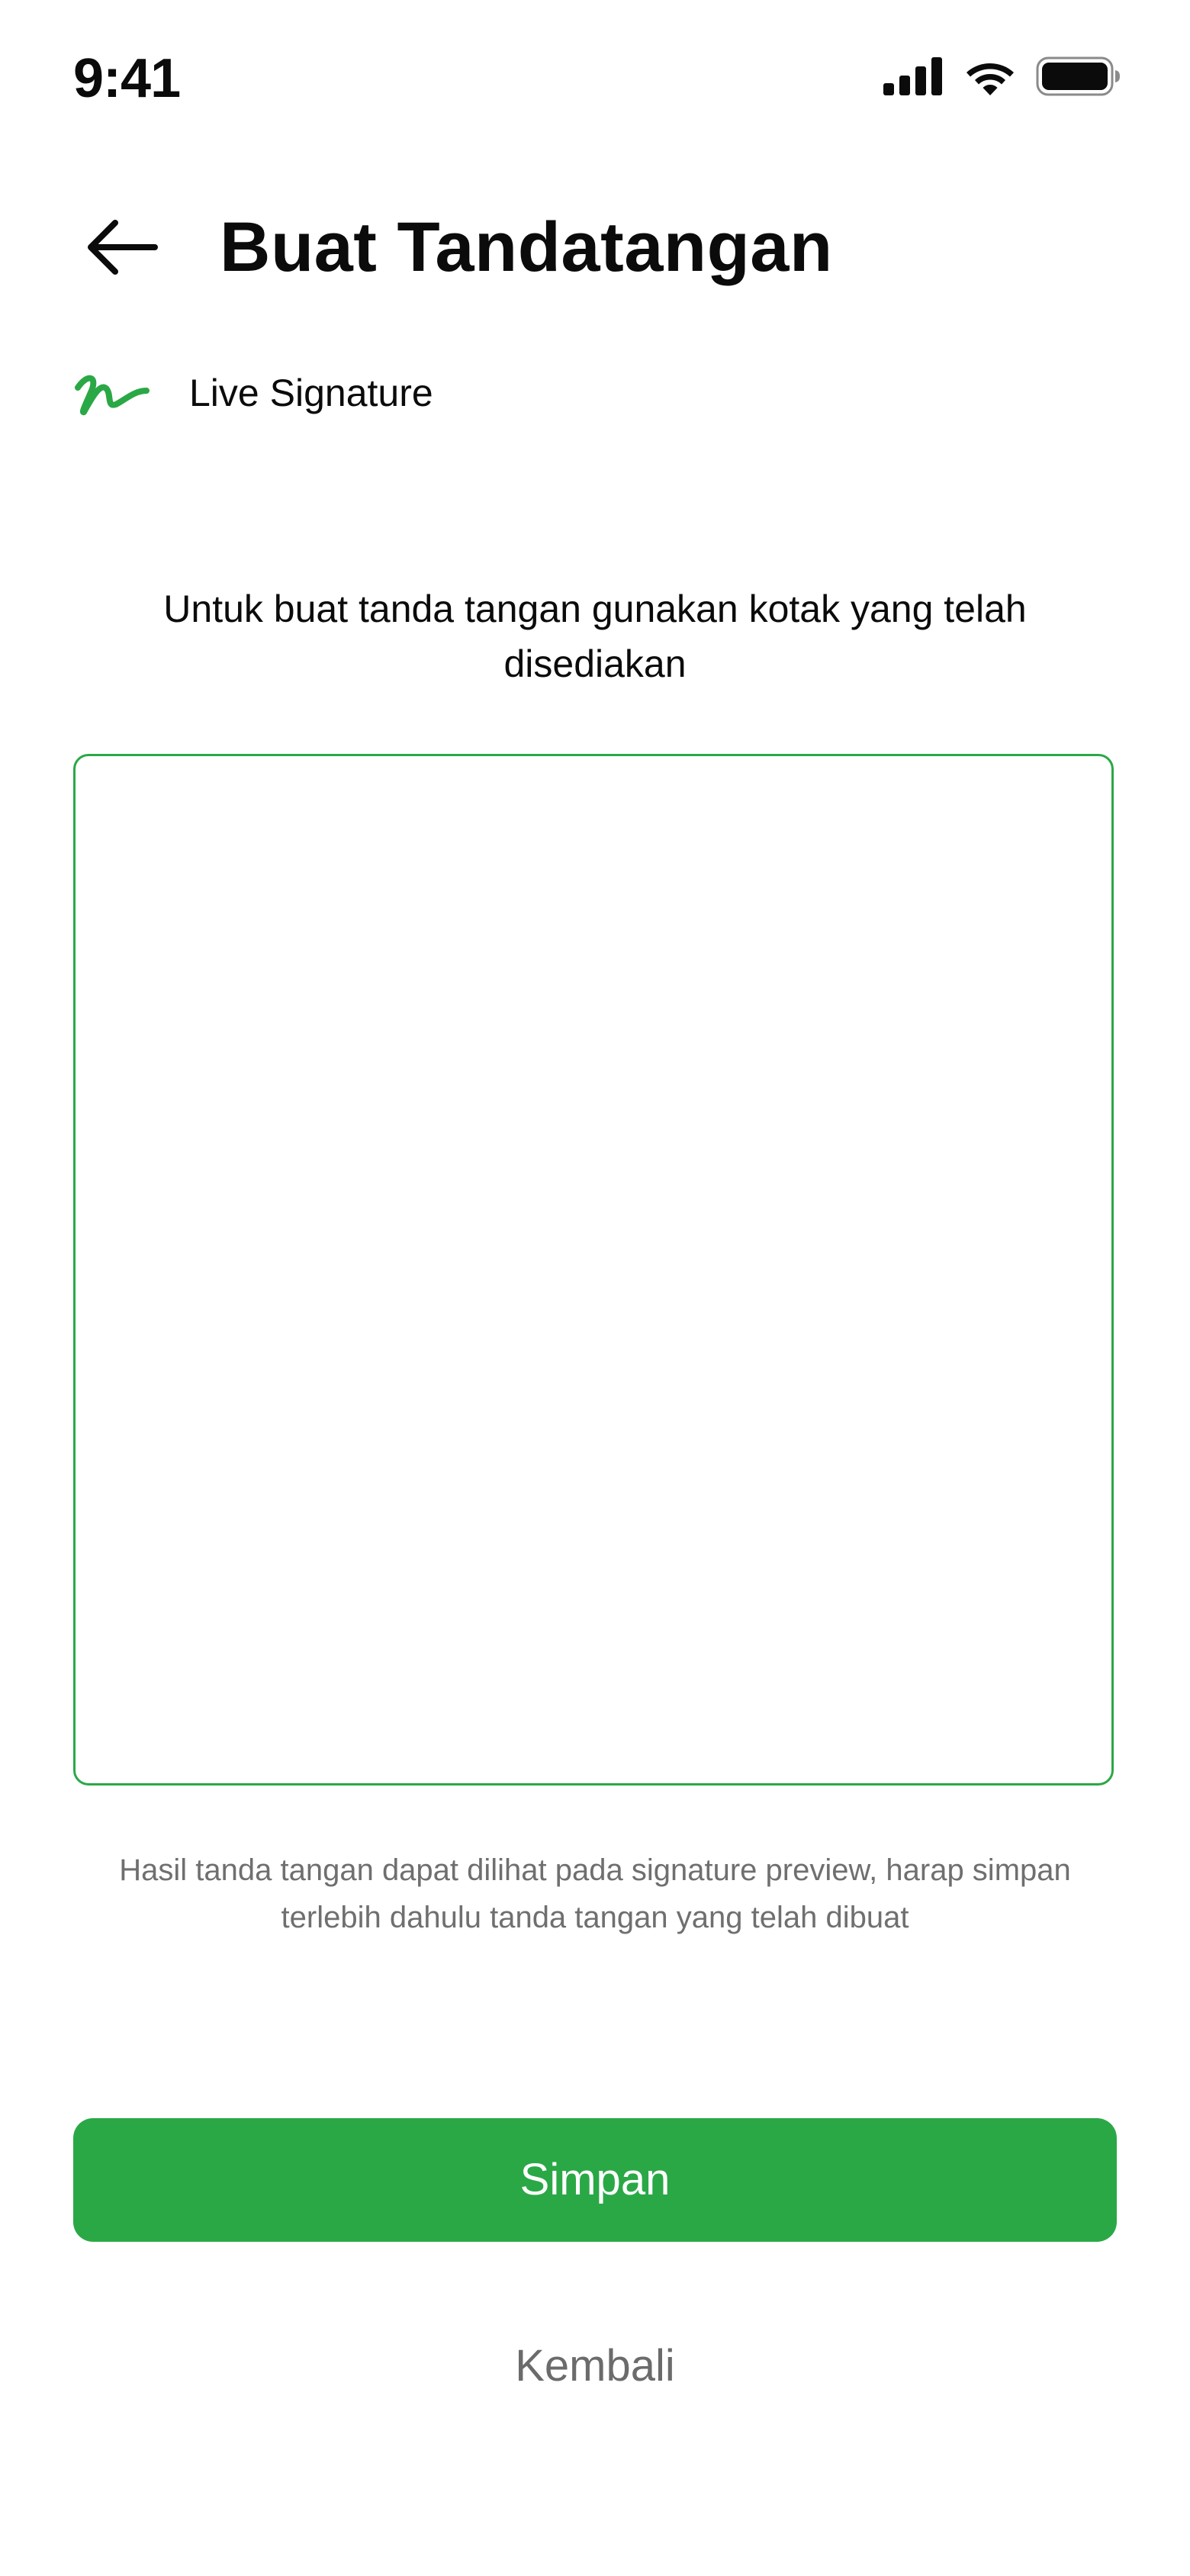  What do you see at coordinates (1078, 76) in the screenshot?
I see `battery-icon` at bounding box center [1078, 76].